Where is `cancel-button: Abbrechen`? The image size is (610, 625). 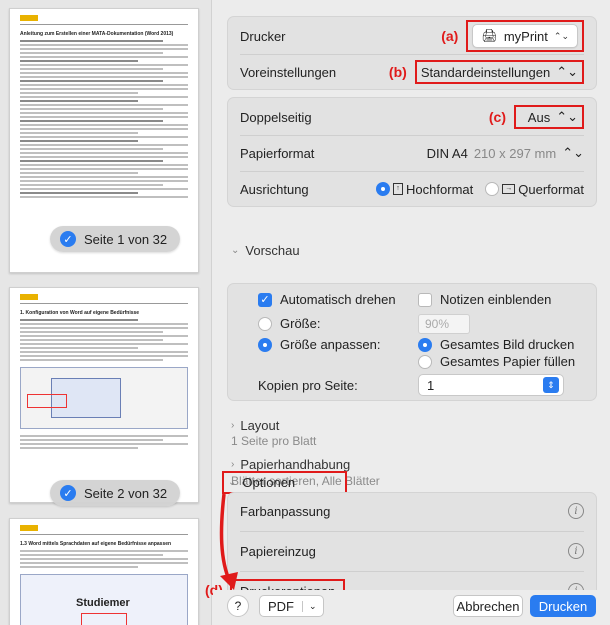
cancel-button: Abbrechen is located at coordinates (488, 606).